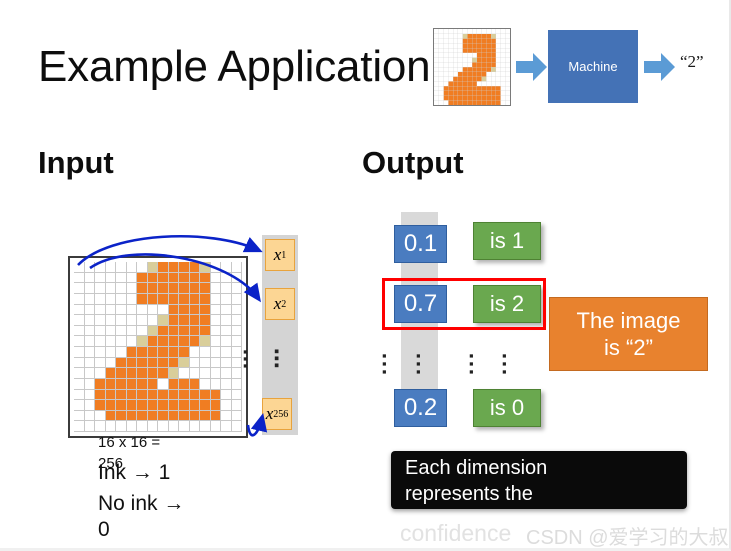 The image size is (731, 551). Describe the element at coordinates (141, 503) in the screenshot. I see `caption-no-ink-rule: No ink →` at that location.